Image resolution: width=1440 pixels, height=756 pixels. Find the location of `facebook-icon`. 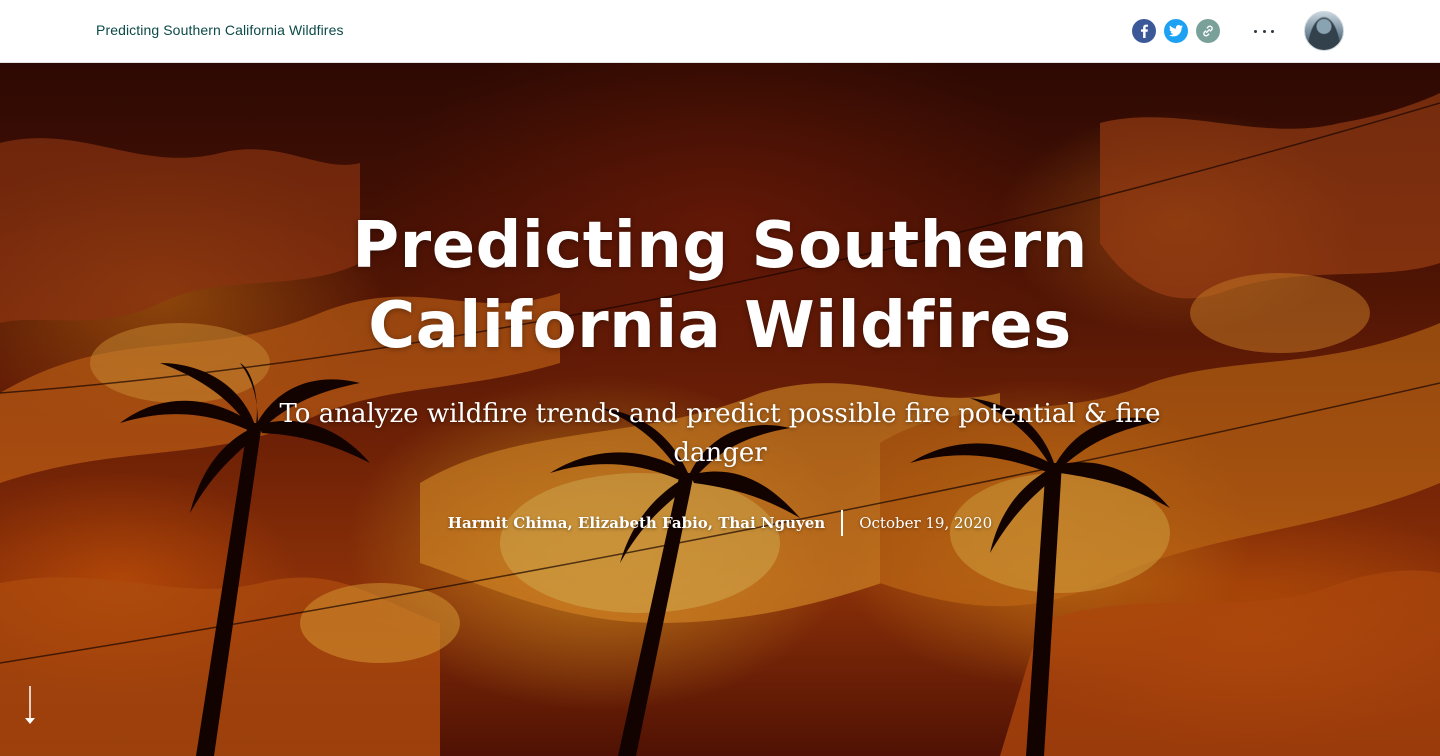

facebook-icon is located at coordinates (1144, 31).